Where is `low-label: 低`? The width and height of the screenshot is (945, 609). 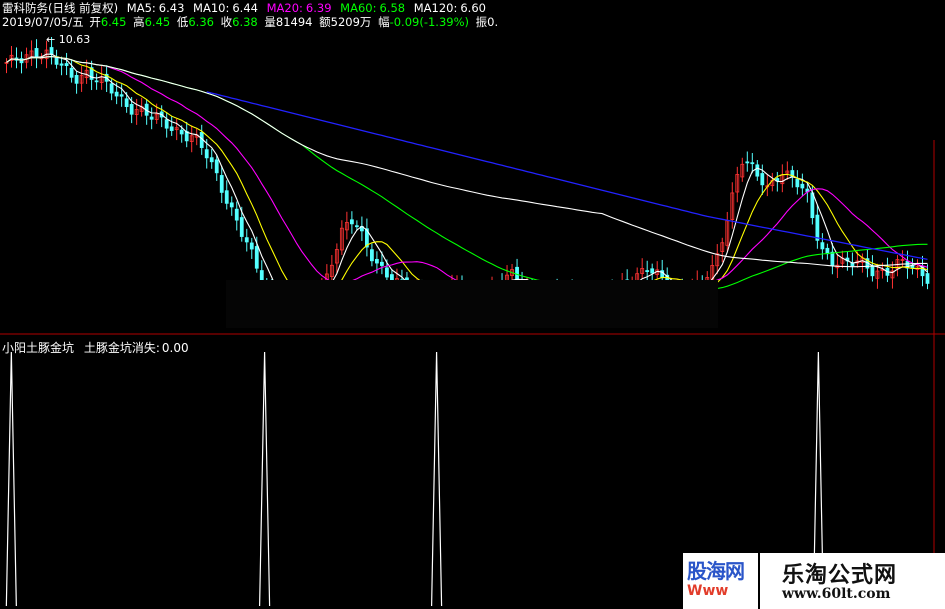 low-label: 低 is located at coordinates (182, 22).